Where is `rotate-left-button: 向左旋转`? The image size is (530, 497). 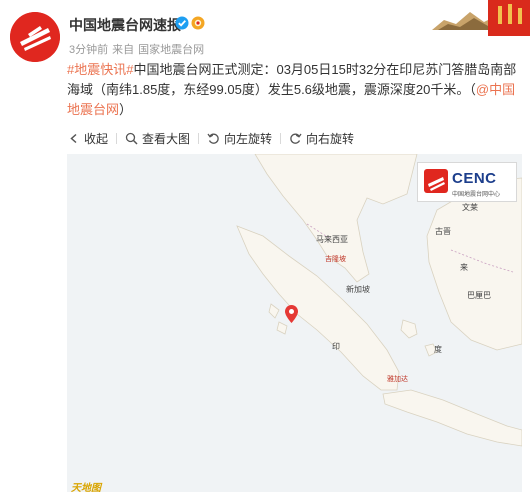
rotate-left-button: 向左旋转 is located at coordinates (239, 138).